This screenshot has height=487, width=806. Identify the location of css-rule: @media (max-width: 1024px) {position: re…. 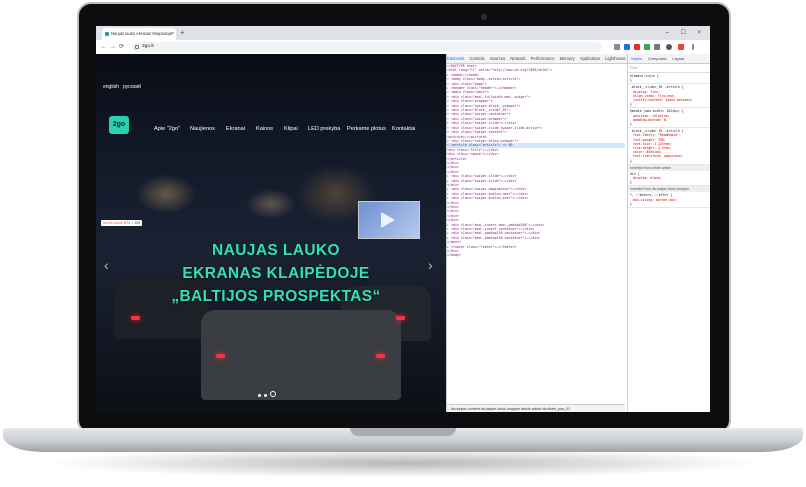
(669, 118).